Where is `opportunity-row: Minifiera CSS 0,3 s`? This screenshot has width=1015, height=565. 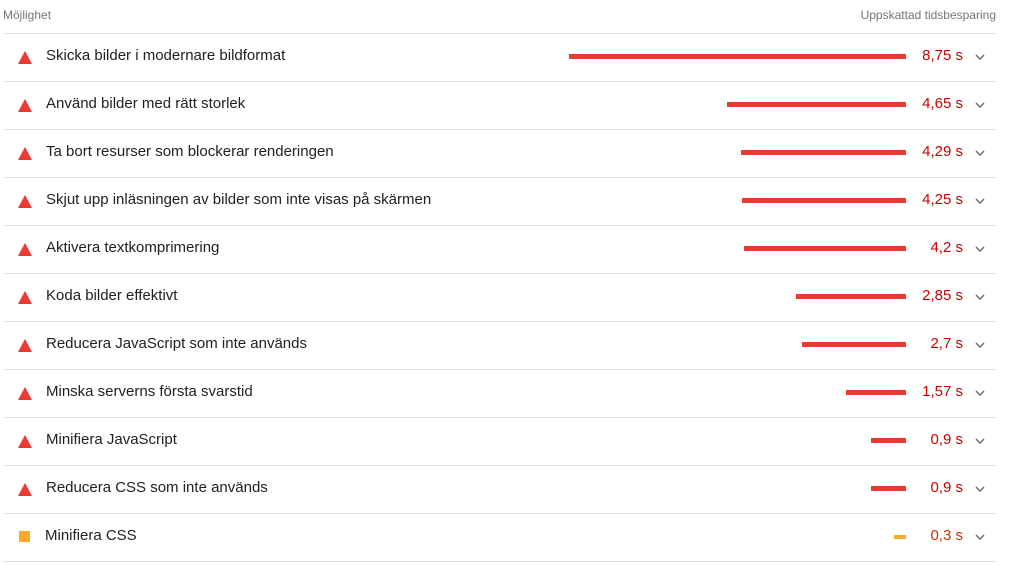
opportunity-row: Minifiera CSS 0,3 s is located at coordinates (499, 538).